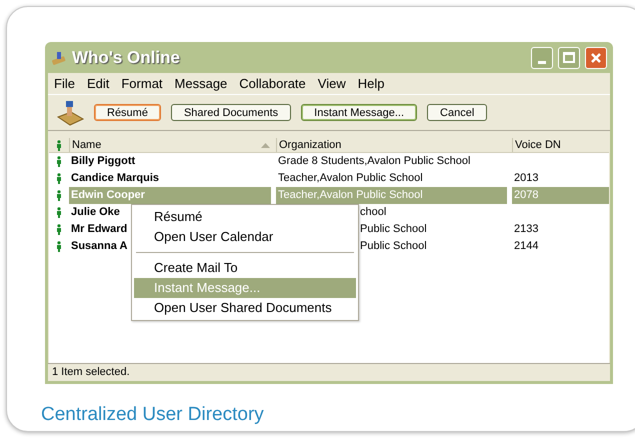  I want to click on context-menu-item: Create Mail To, so click(245, 268).